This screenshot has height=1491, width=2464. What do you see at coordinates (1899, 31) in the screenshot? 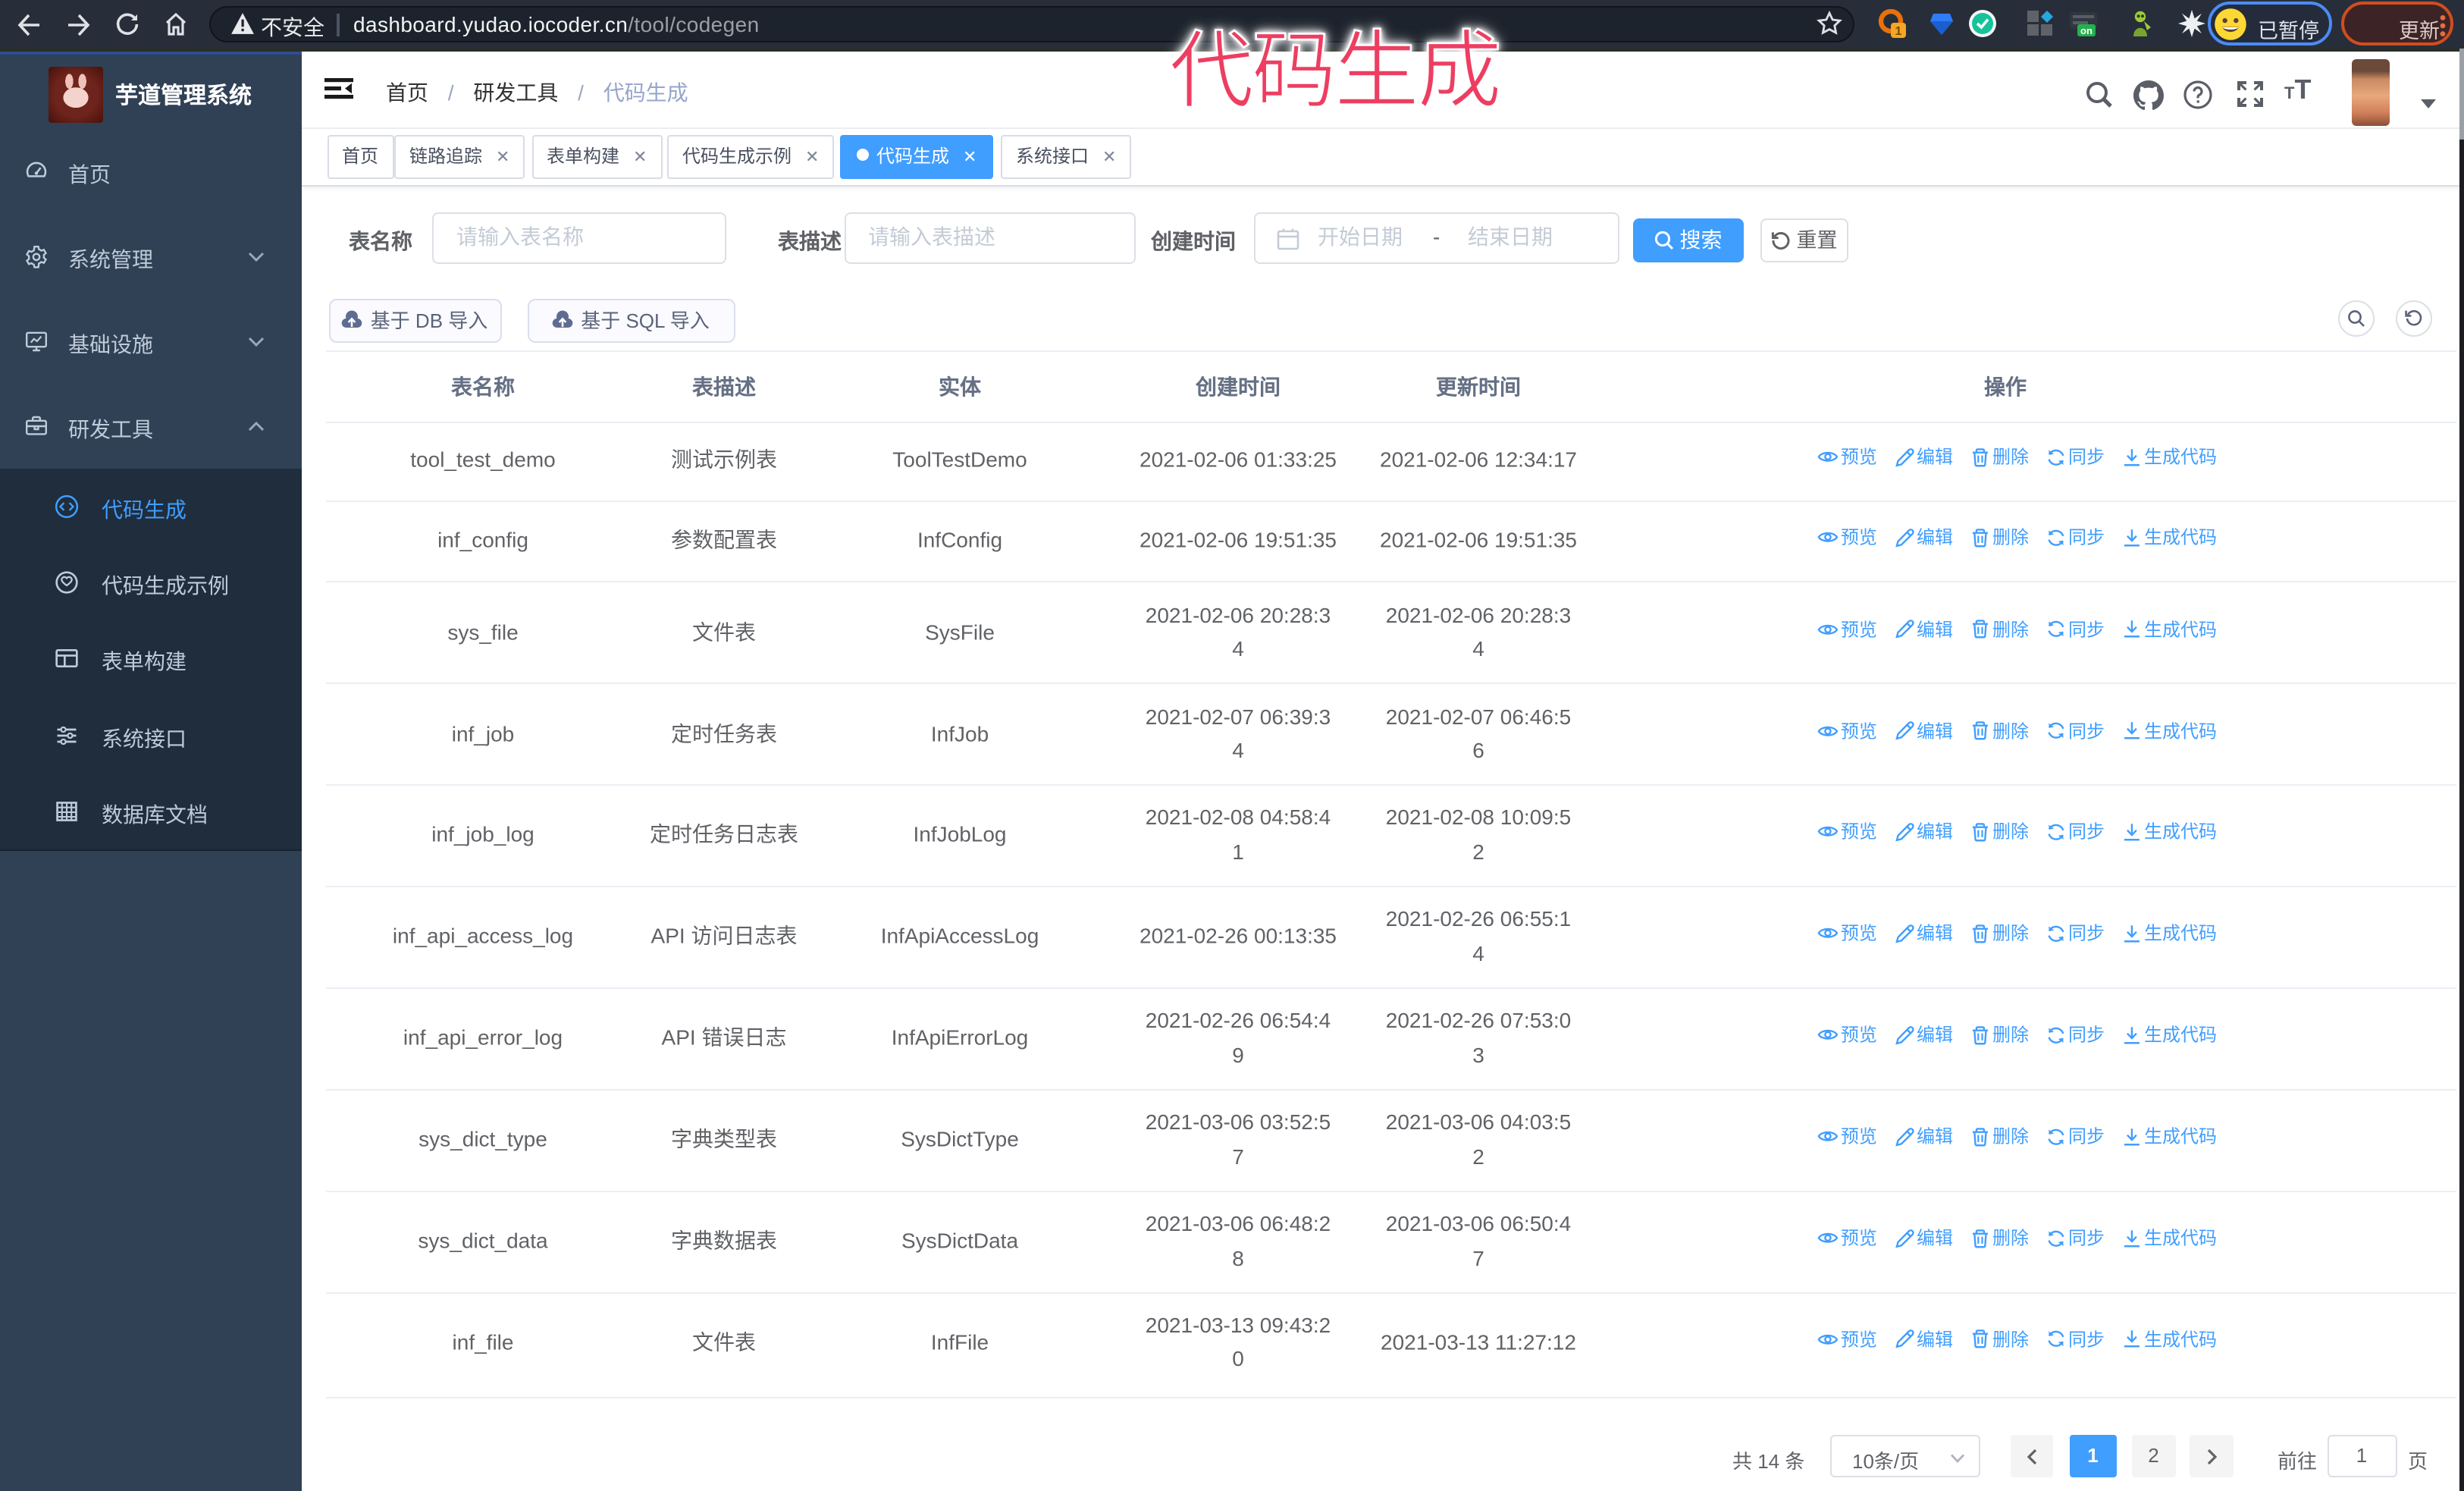
I see `svg-text: 1` at bounding box center [1899, 31].